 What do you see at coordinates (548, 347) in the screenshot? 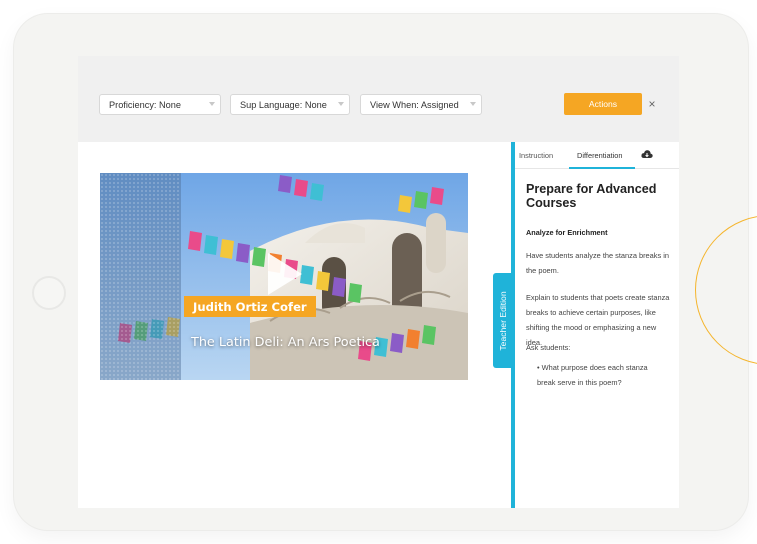
I see `panel-paragraph: Ask students:` at bounding box center [548, 347].